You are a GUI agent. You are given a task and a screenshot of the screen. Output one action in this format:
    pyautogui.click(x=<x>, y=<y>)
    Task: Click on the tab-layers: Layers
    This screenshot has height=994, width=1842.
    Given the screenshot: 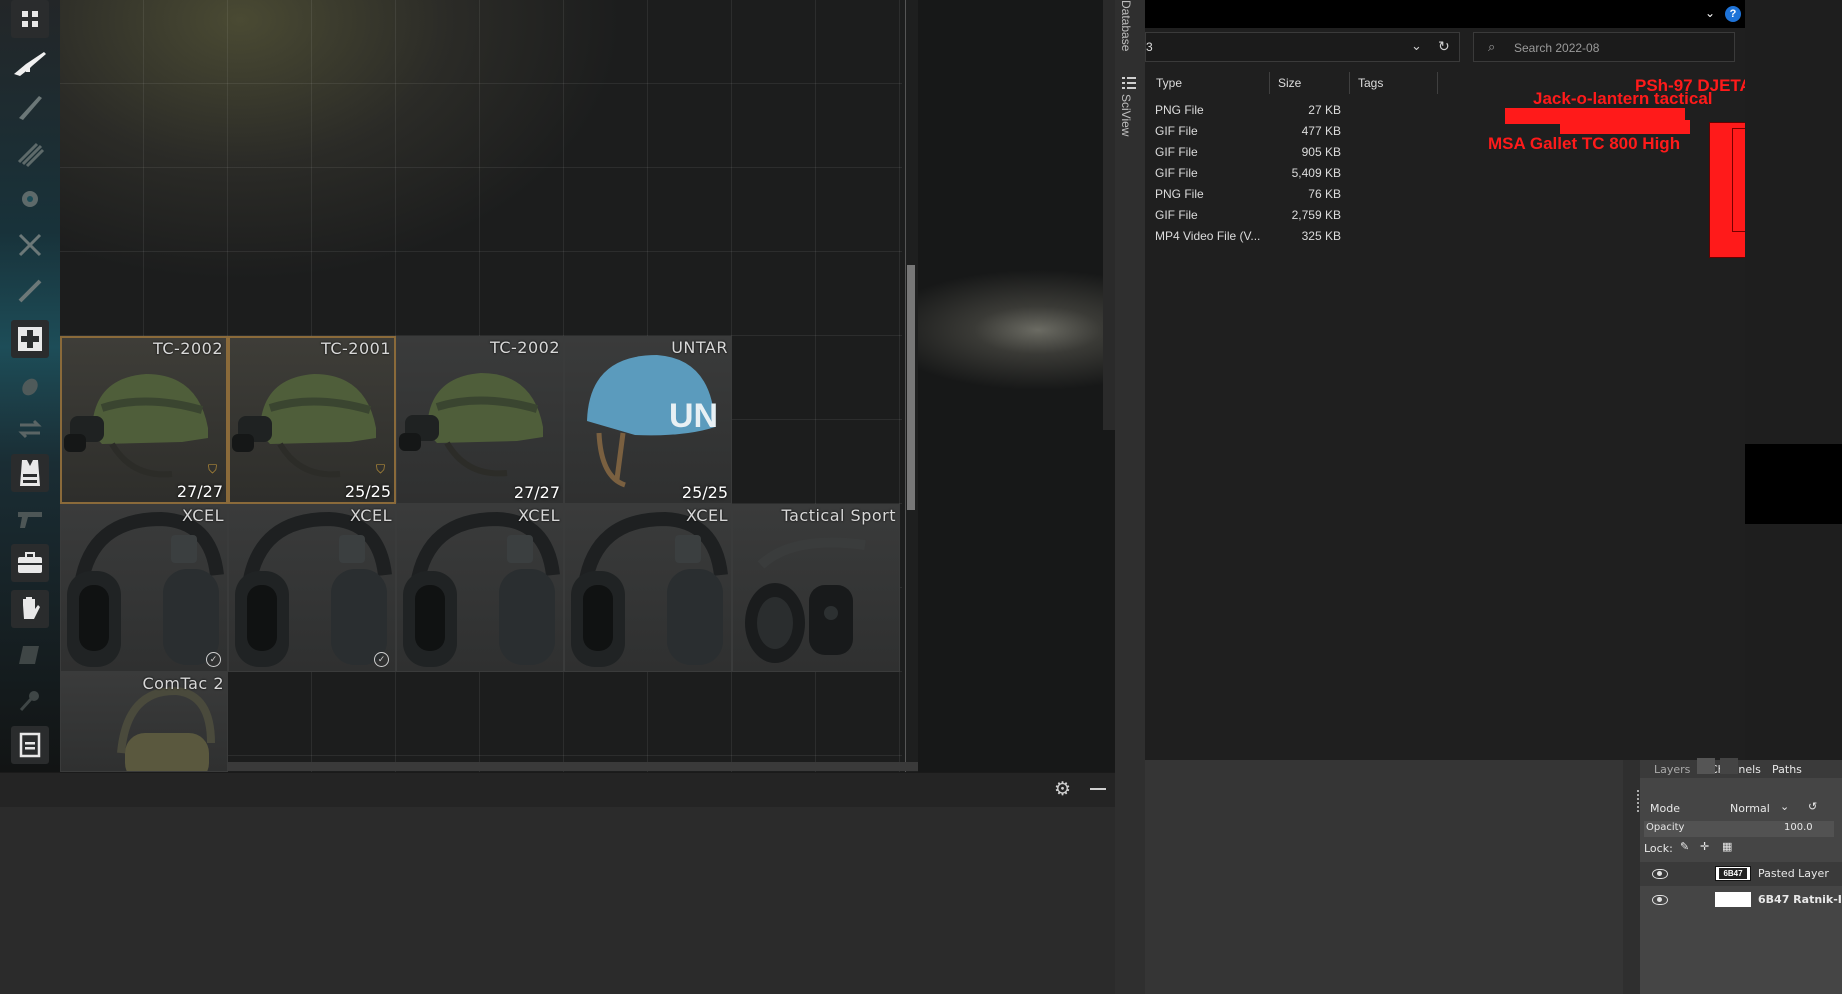 What is the action you would take?
    pyautogui.click(x=1672, y=769)
    